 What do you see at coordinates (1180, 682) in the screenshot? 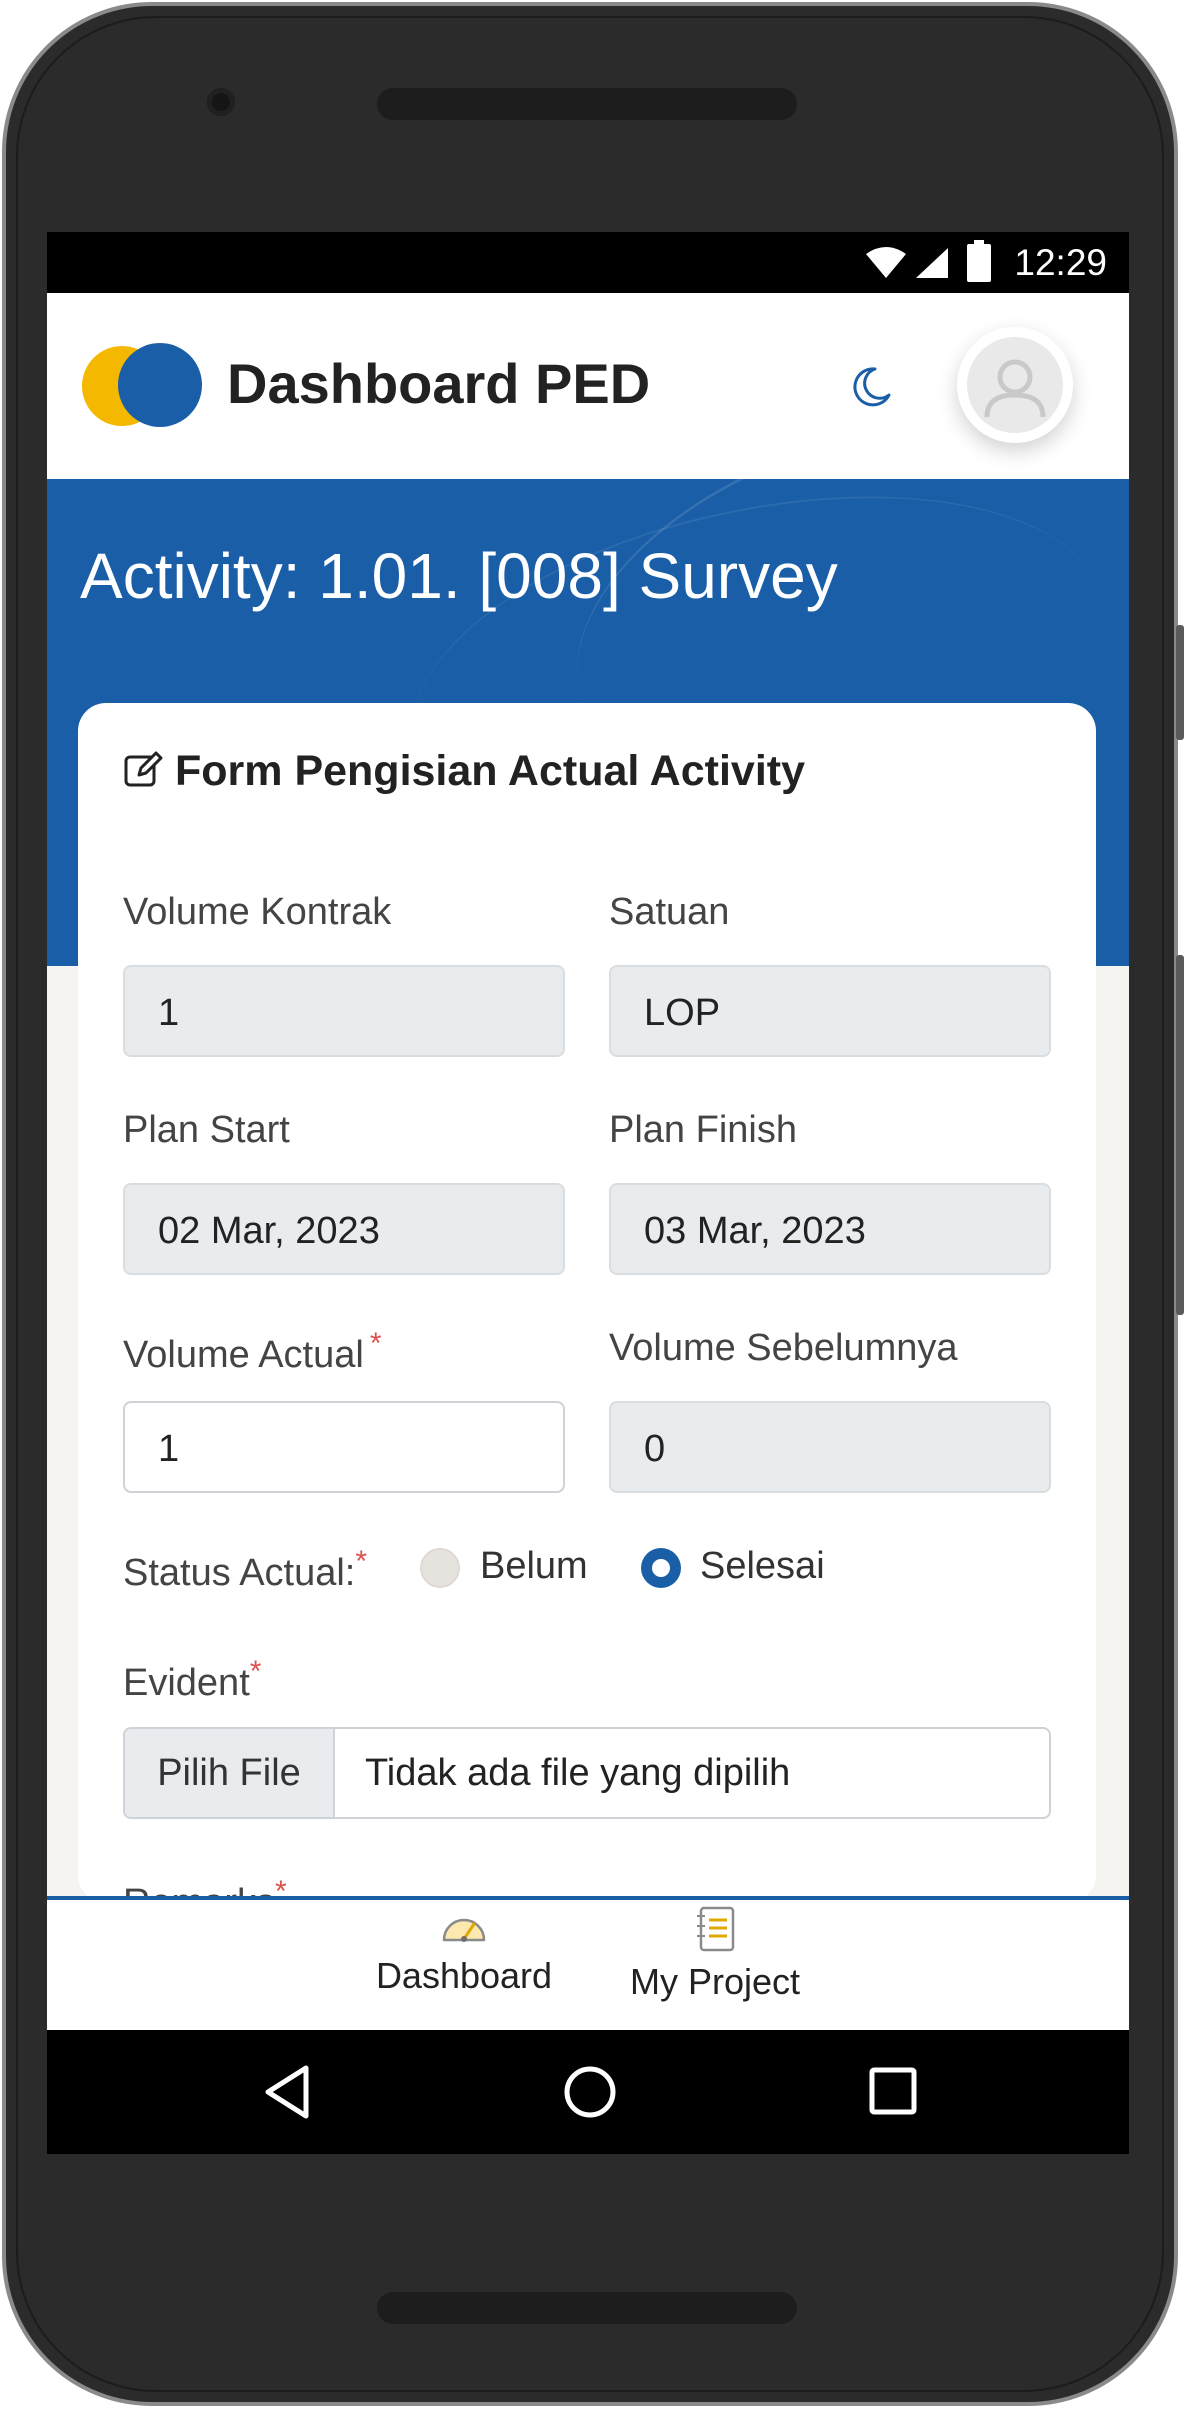
I see `power-button` at bounding box center [1180, 682].